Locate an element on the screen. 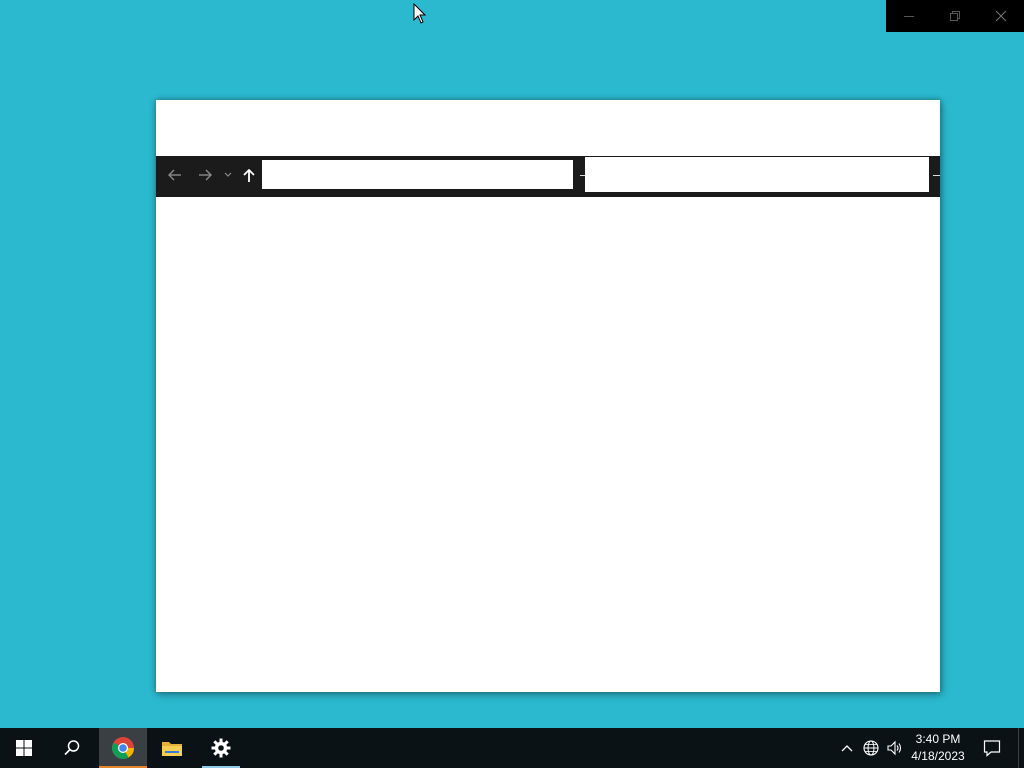 Image resolution: width=1024 pixels, height=768 pixels. taskbar-file-explorer is located at coordinates (172, 748).